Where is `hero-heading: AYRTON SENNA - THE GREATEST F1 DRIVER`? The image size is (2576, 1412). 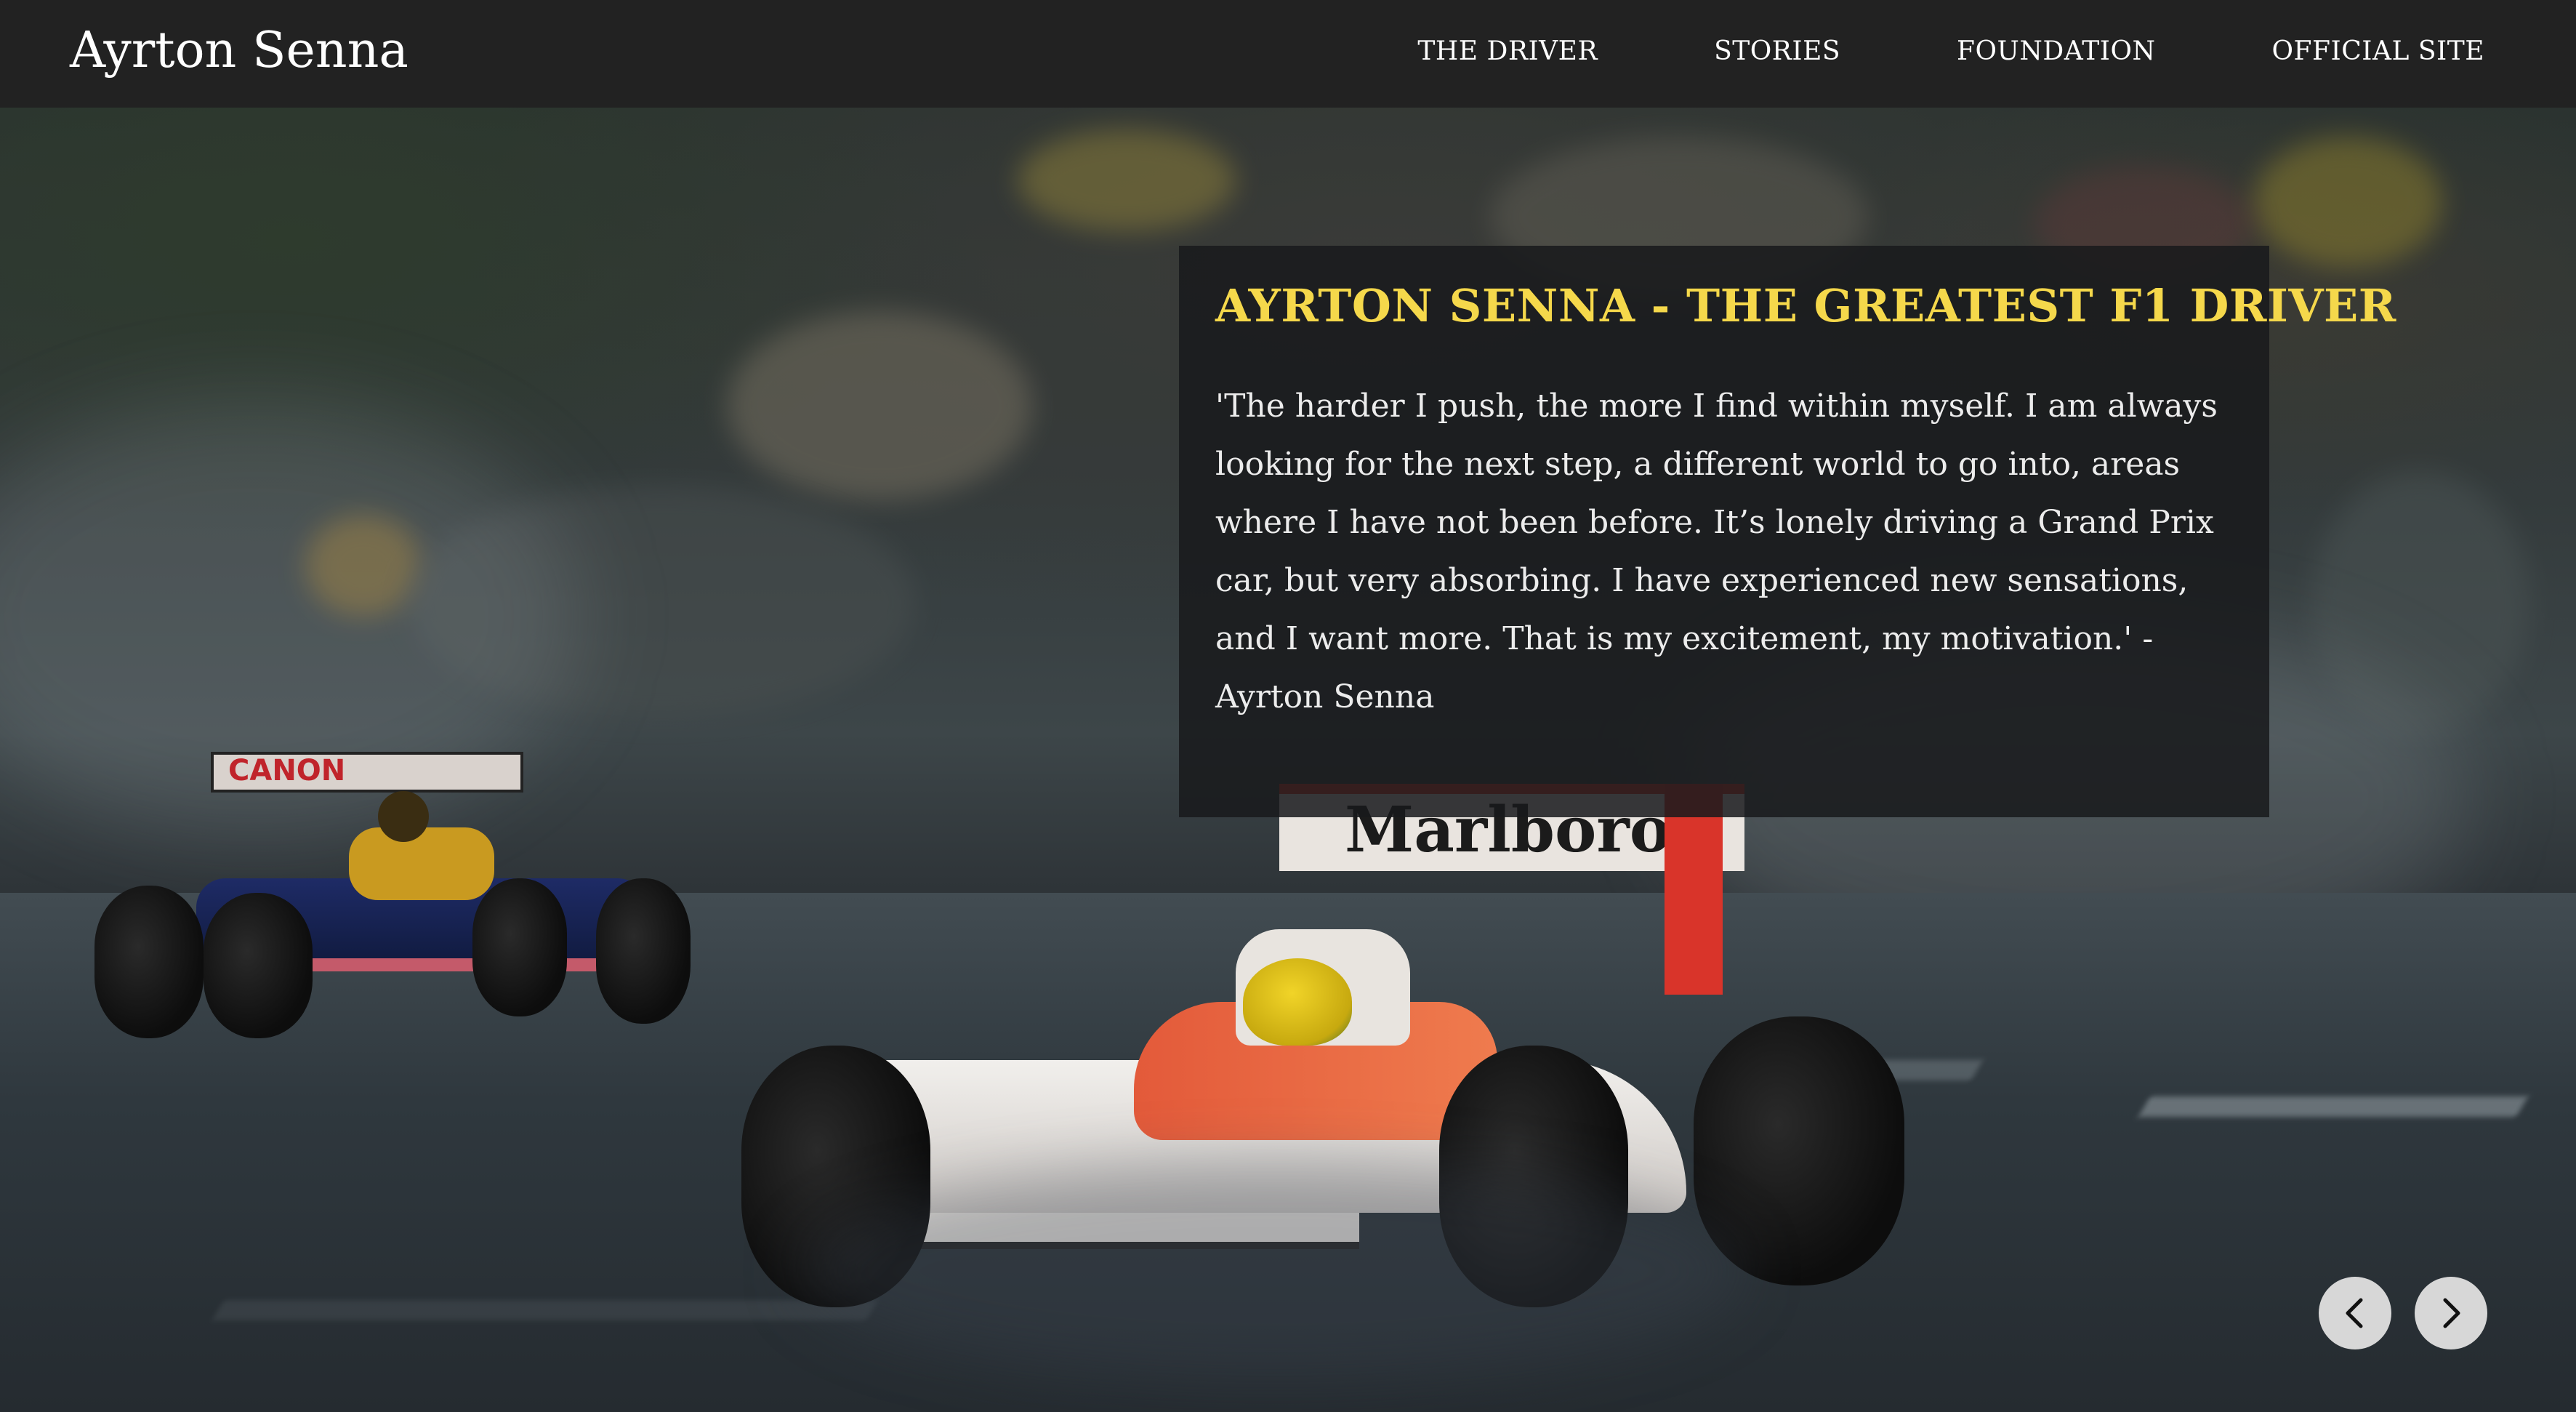
hero-heading: AYRTON SENNA - THE GREATEST F1 DRIVER is located at coordinates (1805, 305).